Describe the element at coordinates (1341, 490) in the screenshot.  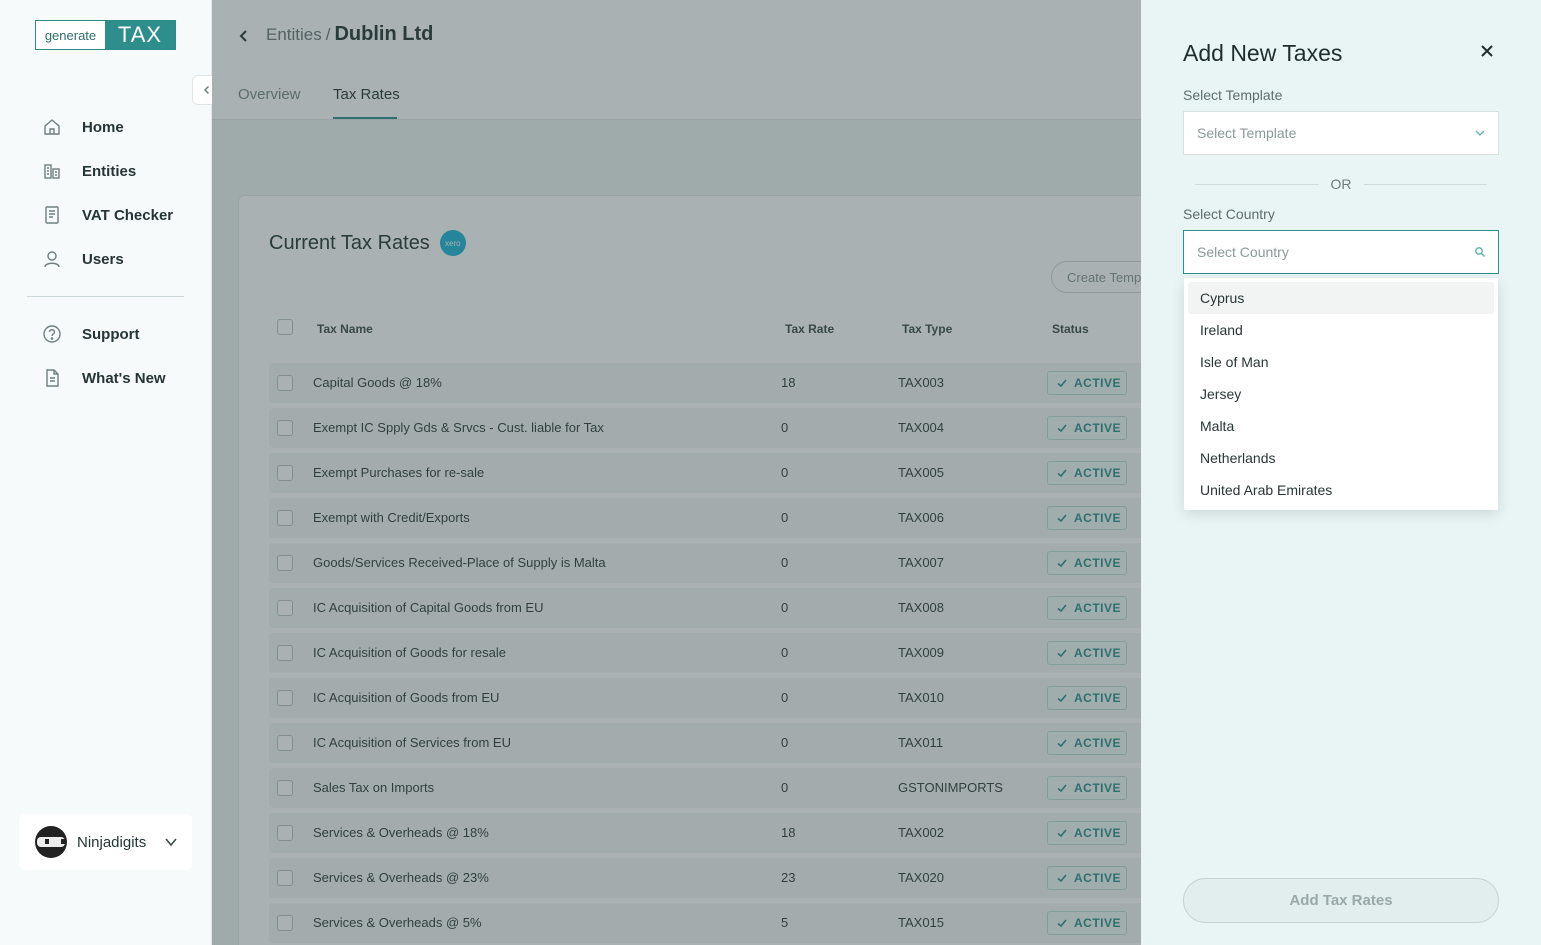
I see `country-option: United Arab Emirates` at that location.